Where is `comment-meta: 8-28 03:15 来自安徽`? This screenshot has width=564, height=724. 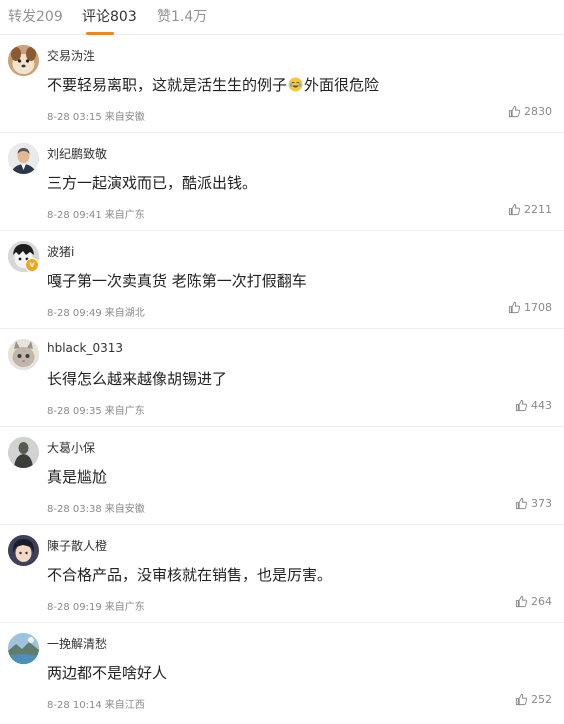
comment-meta: 8-28 03:15 来自安徽 is located at coordinates (96, 115).